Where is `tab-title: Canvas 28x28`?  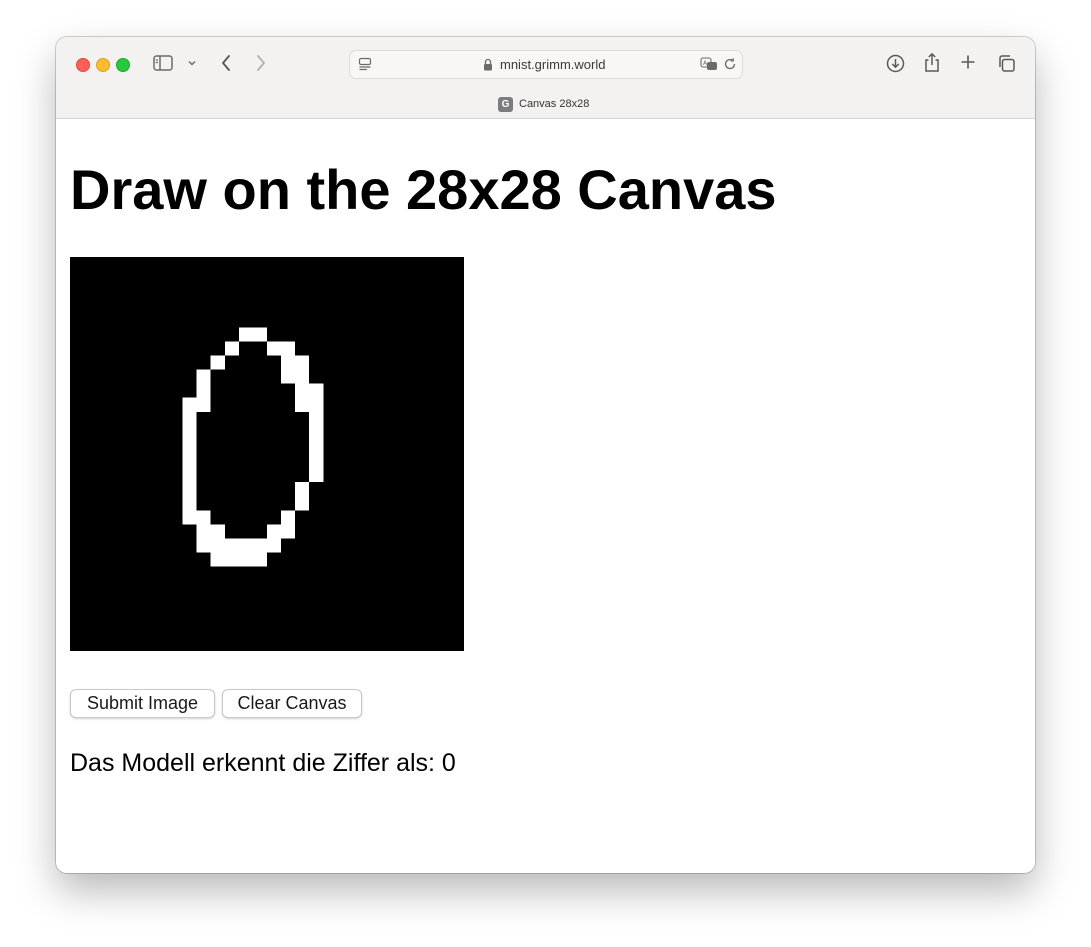 tab-title: Canvas 28x28 is located at coordinates (554, 104).